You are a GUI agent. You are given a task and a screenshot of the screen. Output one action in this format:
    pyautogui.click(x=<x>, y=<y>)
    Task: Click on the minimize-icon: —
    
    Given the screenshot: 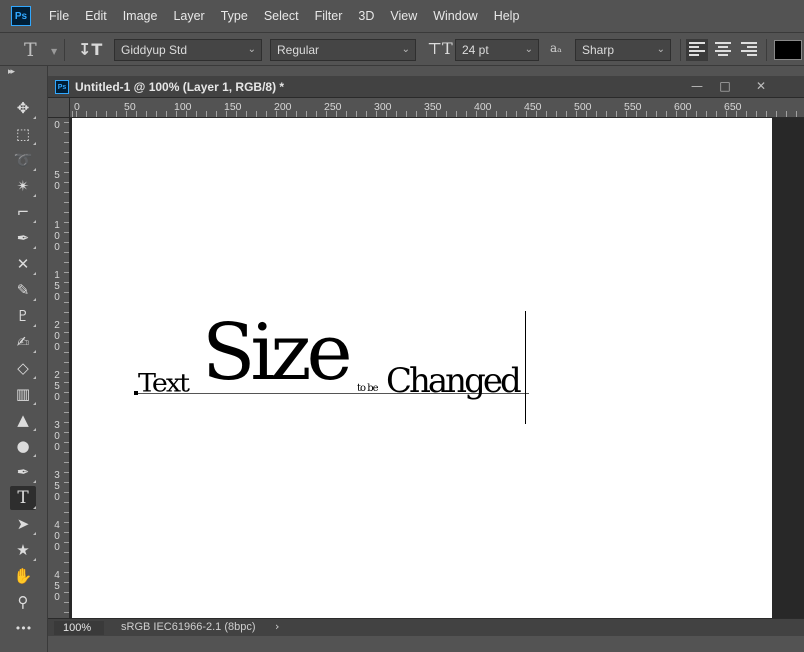 What is the action you would take?
    pyautogui.click(x=697, y=86)
    